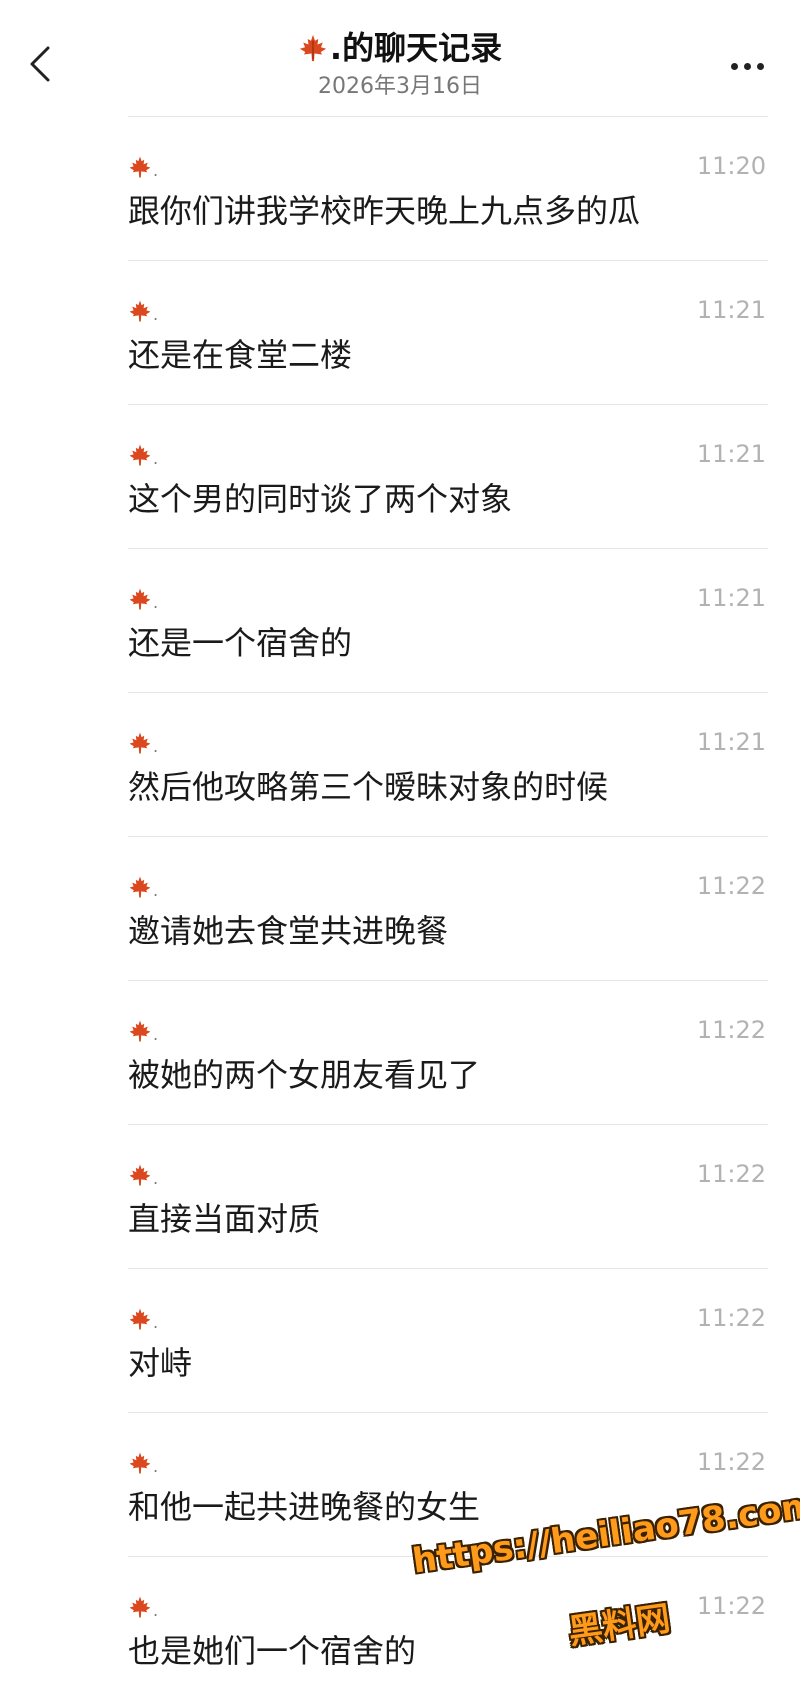  What do you see at coordinates (160, 1363) in the screenshot?
I see `message-text: 对峙` at bounding box center [160, 1363].